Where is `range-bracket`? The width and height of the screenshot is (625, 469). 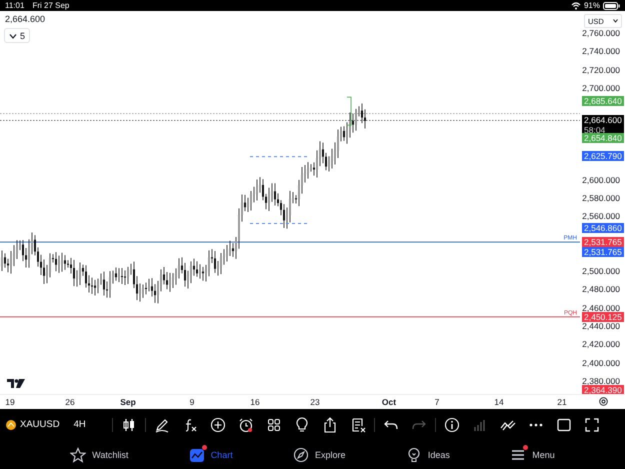 range-bracket is located at coordinates (349, 111).